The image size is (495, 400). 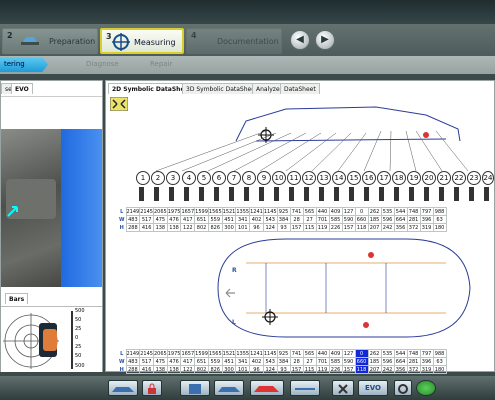 I want to click on car-red-button, so click(x=267, y=388).